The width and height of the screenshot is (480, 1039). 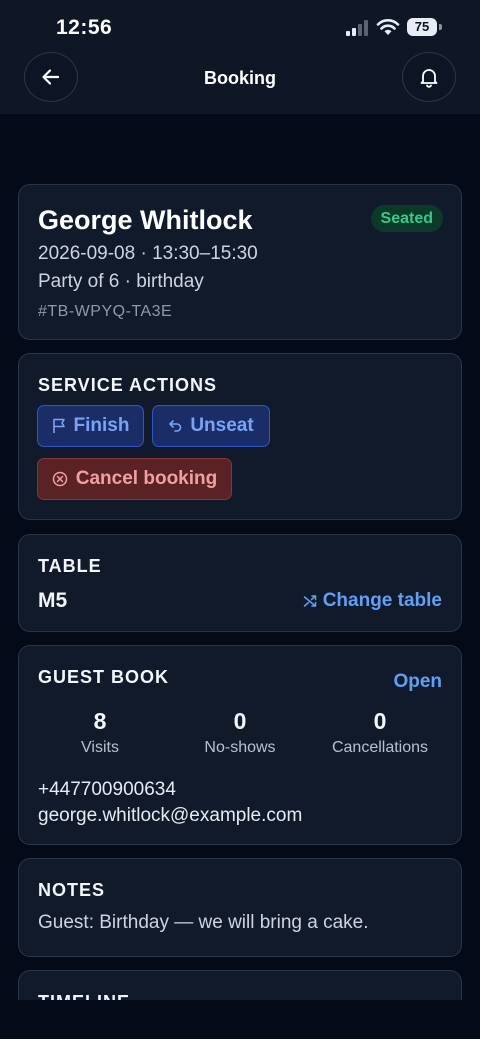 I want to click on stat-visits-label: Visits, so click(x=100, y=747).